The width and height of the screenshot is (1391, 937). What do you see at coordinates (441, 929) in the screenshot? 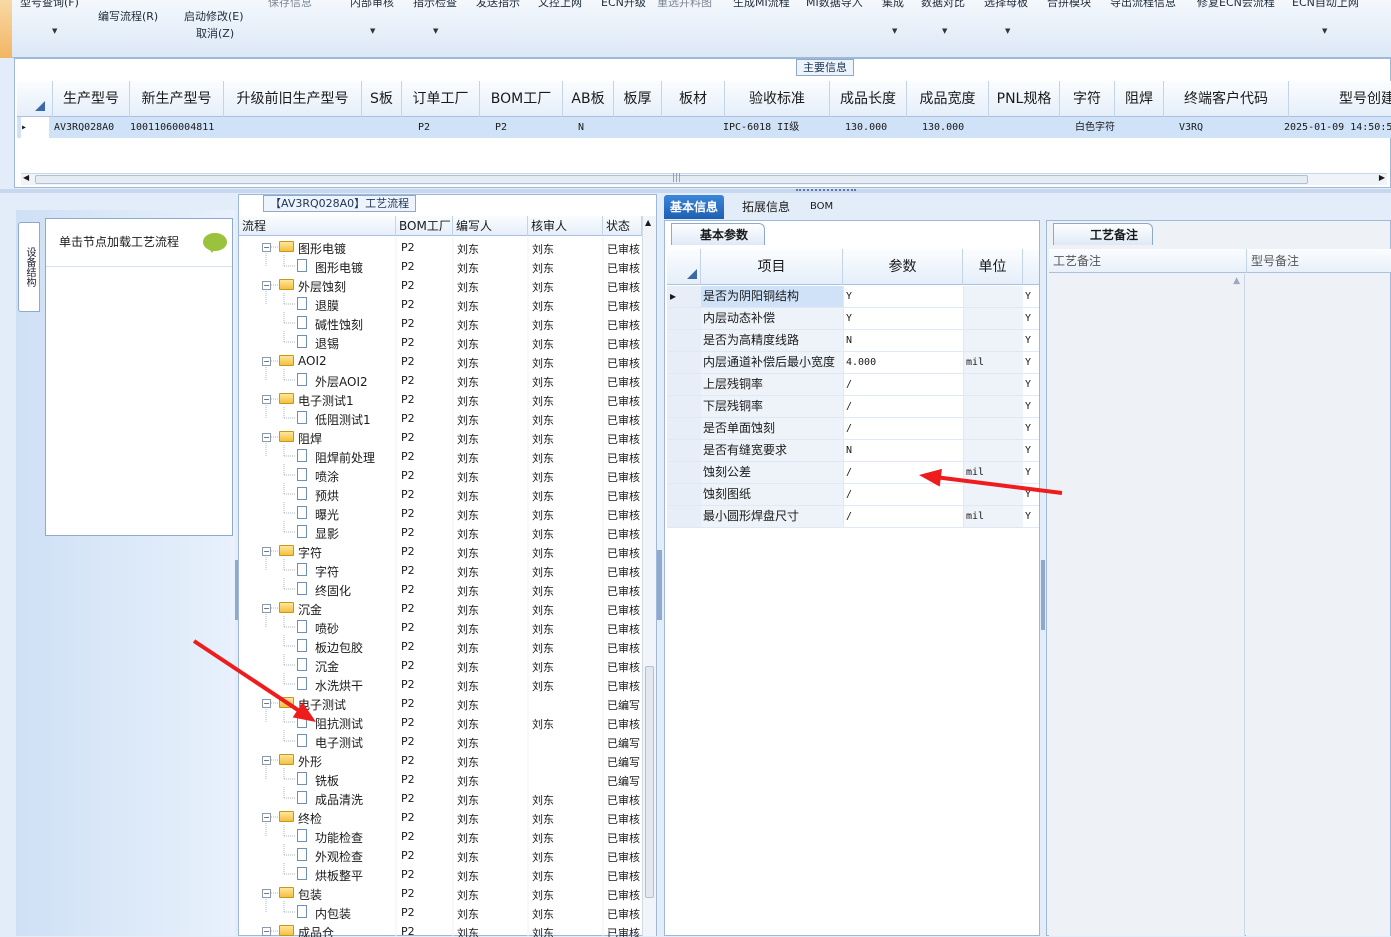
I see `tree-row: − 成品仓 P2 刘东 刘东 已审核` at bounding box center [441, 929].